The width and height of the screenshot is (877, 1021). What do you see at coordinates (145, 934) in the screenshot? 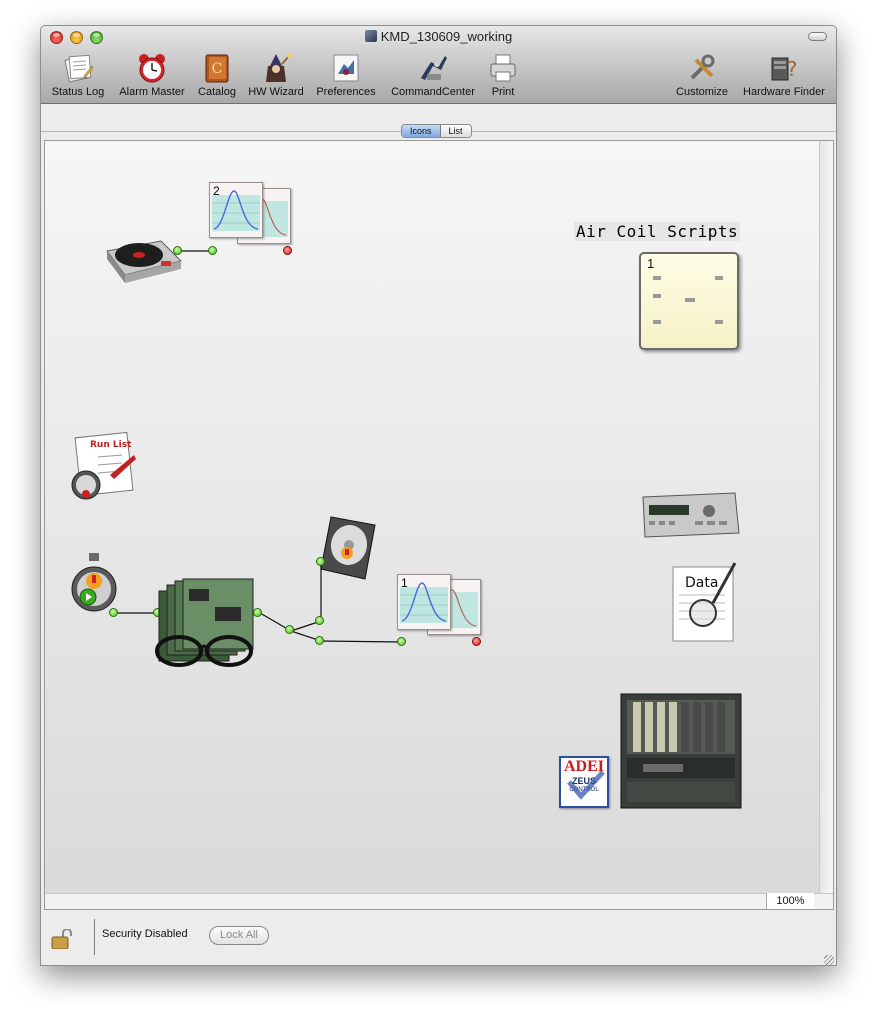
I see `security-status-label: Security Disabled` at bounding box center [145, 934].